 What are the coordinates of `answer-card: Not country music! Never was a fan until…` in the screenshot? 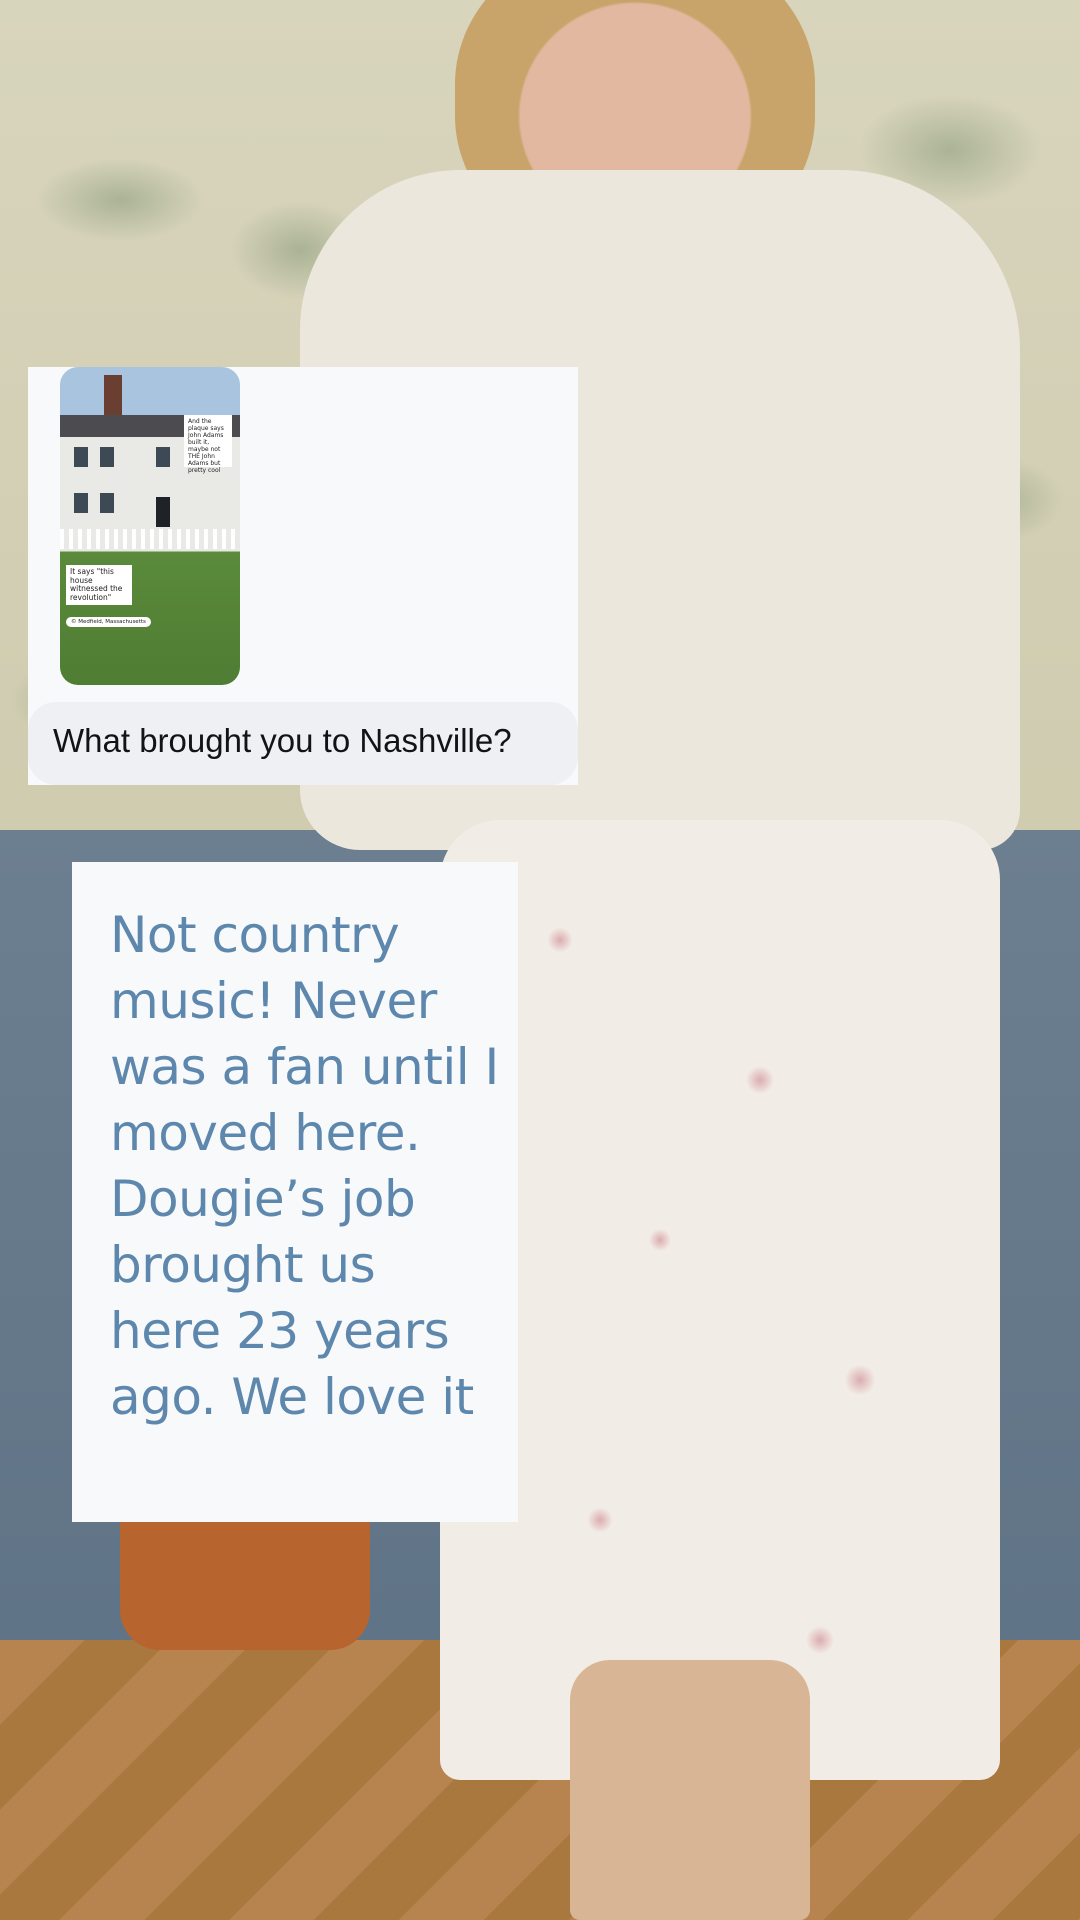 It's located at (295, 1192).